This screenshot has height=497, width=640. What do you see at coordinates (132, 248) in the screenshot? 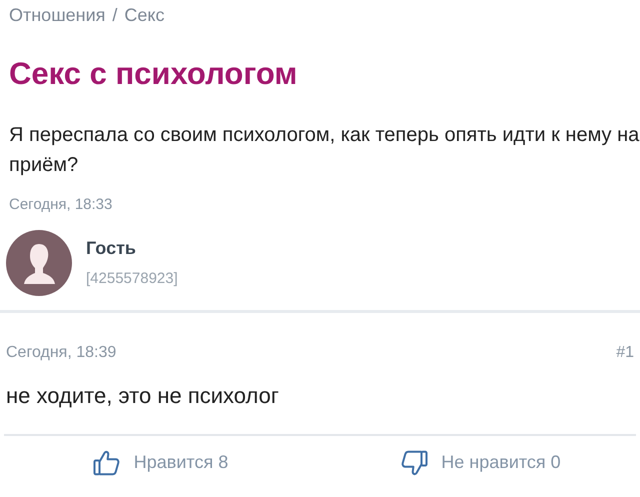
I see `author-name: Гость` at bounding box center [132, 248].